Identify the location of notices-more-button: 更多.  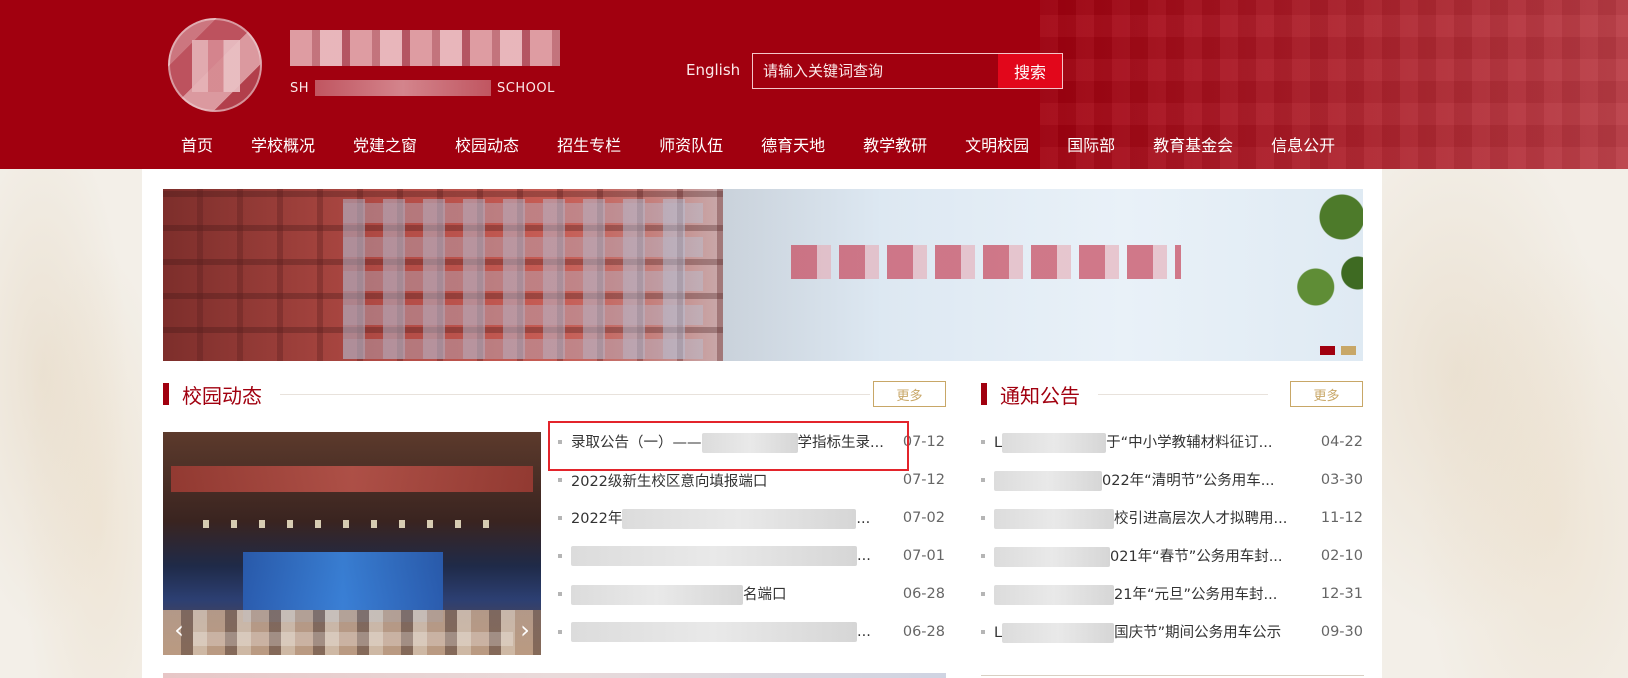
(1326, 394).